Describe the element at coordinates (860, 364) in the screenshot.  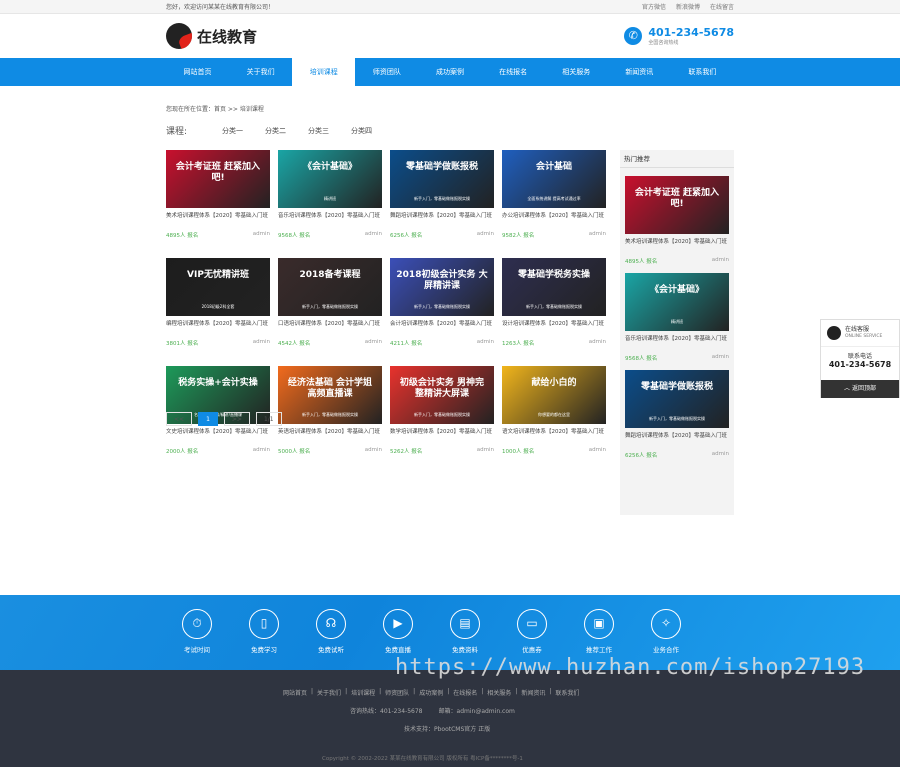
I see `float-phone-number: 401-234-5678` at that location.